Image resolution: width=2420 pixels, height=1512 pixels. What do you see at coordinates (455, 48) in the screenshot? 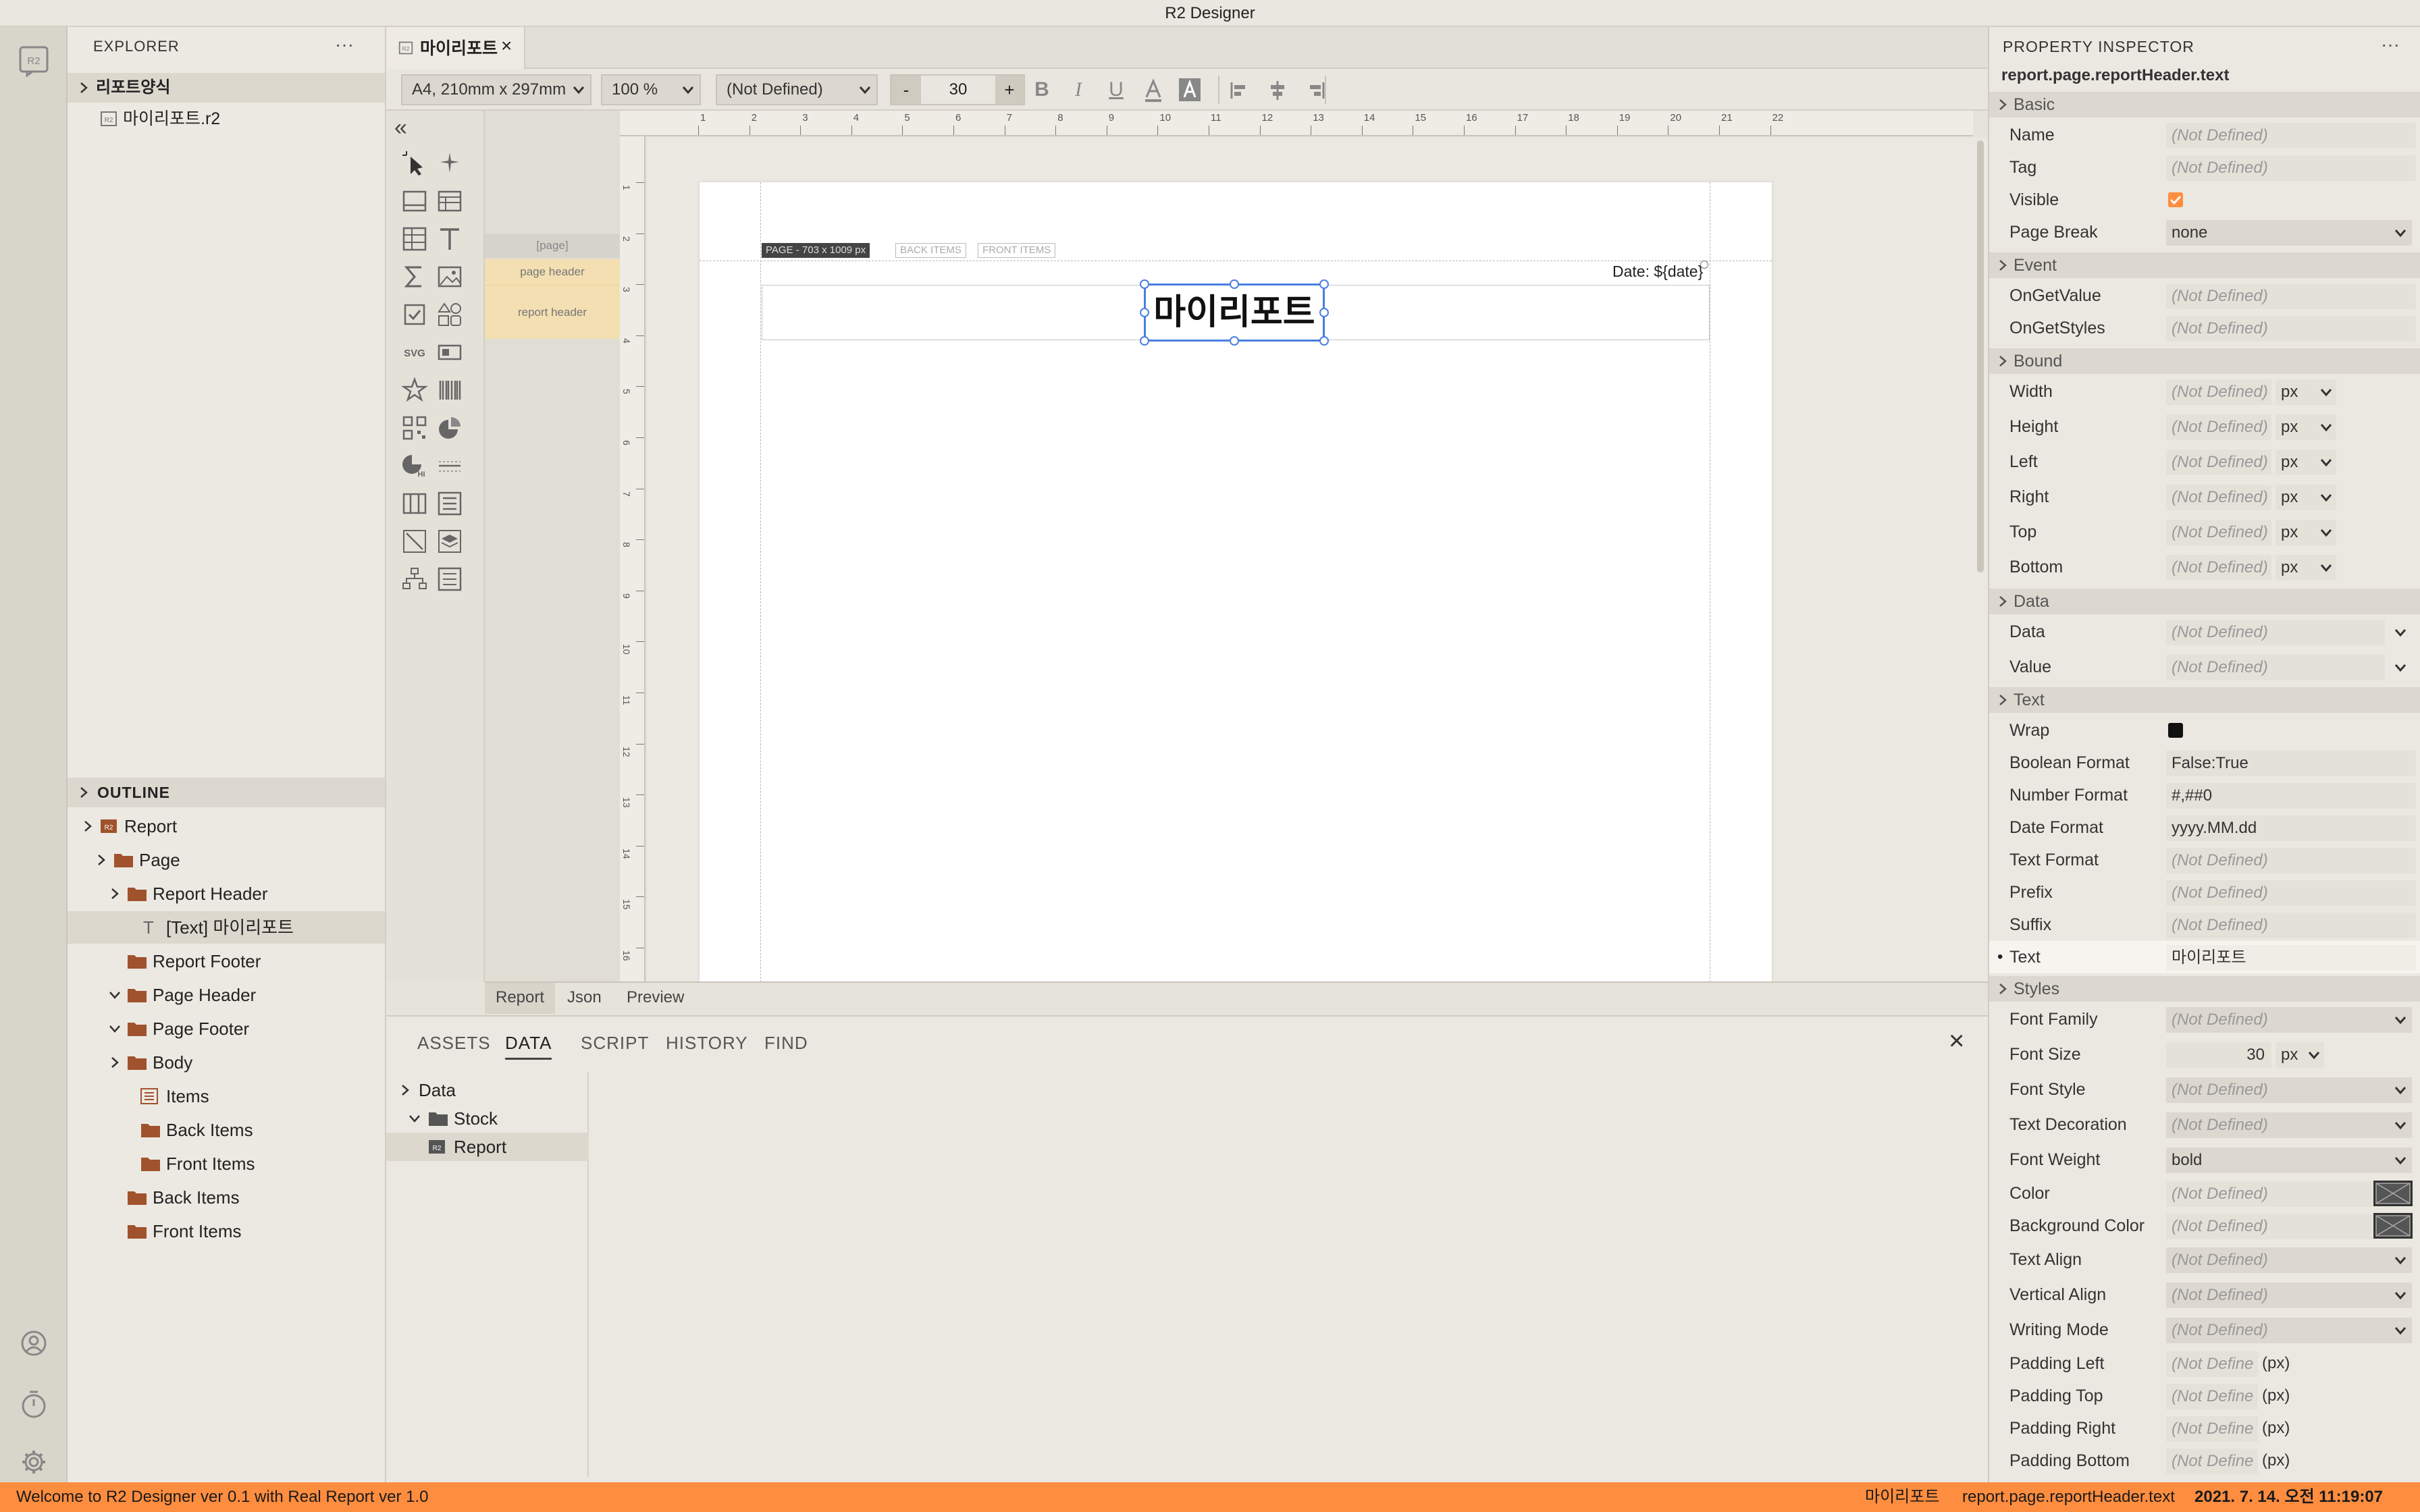
I see `tab-my-report: R2 마이리포트 ×` at bounding box center [455, 48].